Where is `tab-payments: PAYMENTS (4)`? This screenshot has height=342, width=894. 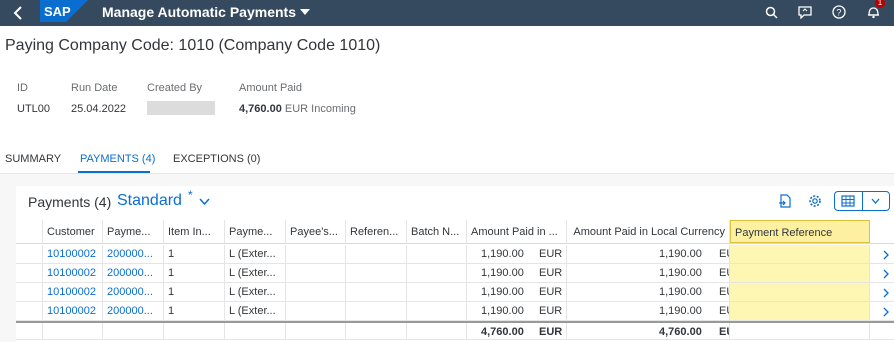 tab-payments: PAYMENTS (4) is located at coordinates (117, 159).